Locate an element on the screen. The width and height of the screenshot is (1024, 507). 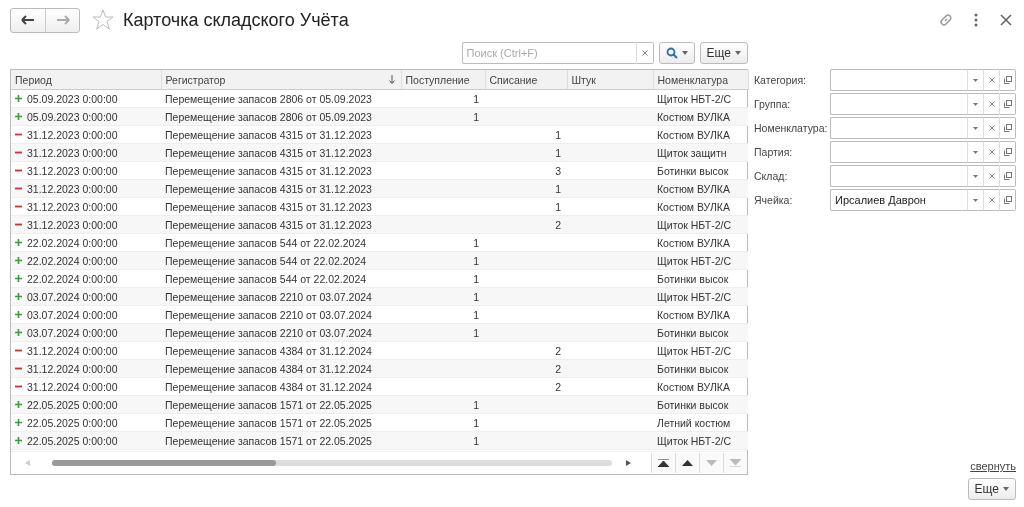
field-label: Партия: is located at coordinates (774, 152).